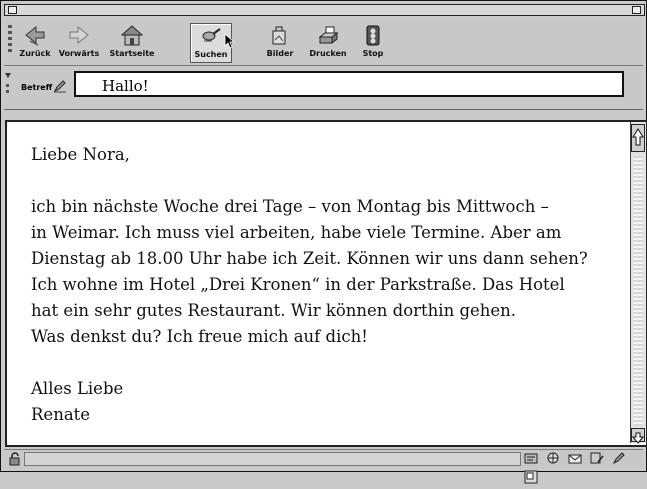  Describe the element at coordinates (132, 53) in the screenshot. I see `home-label: Startseite` at that location.